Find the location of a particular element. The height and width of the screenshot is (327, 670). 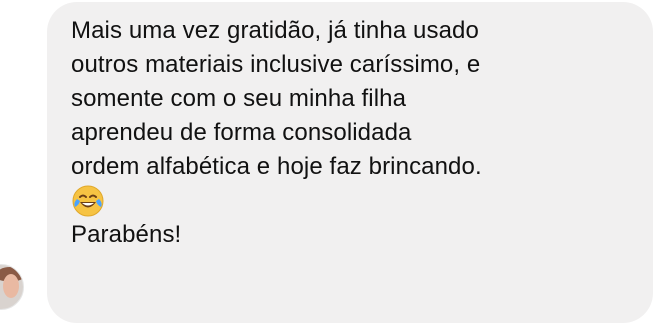

avatar is located at coordinates (12, 287).